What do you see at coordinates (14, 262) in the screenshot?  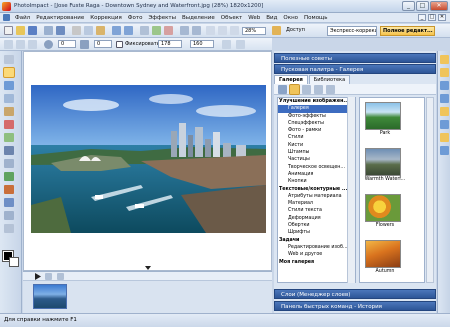 I see `background-color` at bounding box center [14, 262].